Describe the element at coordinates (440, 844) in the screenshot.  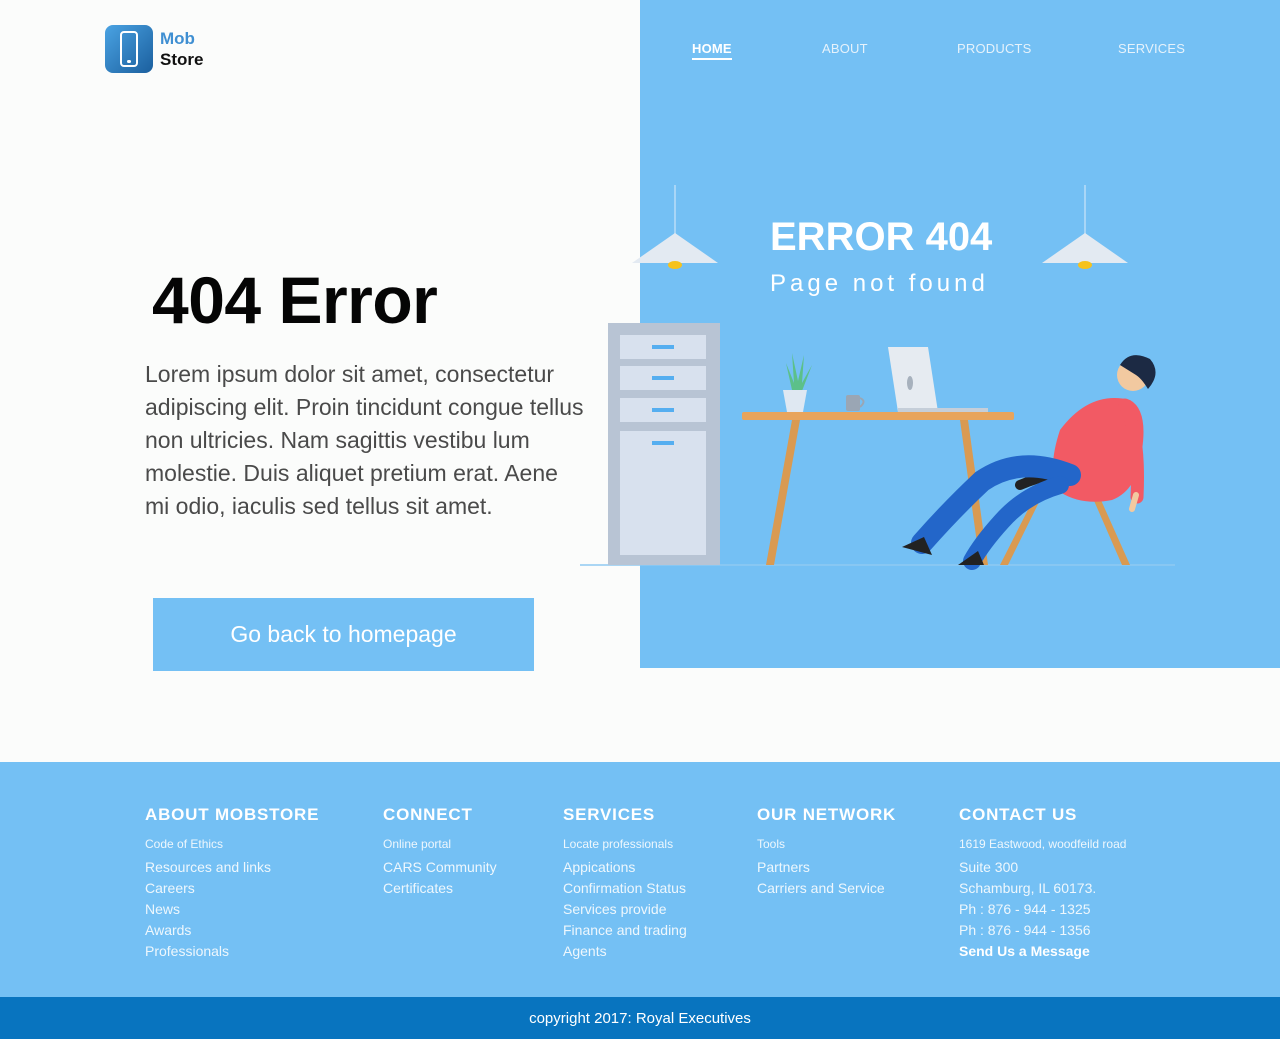
I see `footer-link: Online portal` at that location.